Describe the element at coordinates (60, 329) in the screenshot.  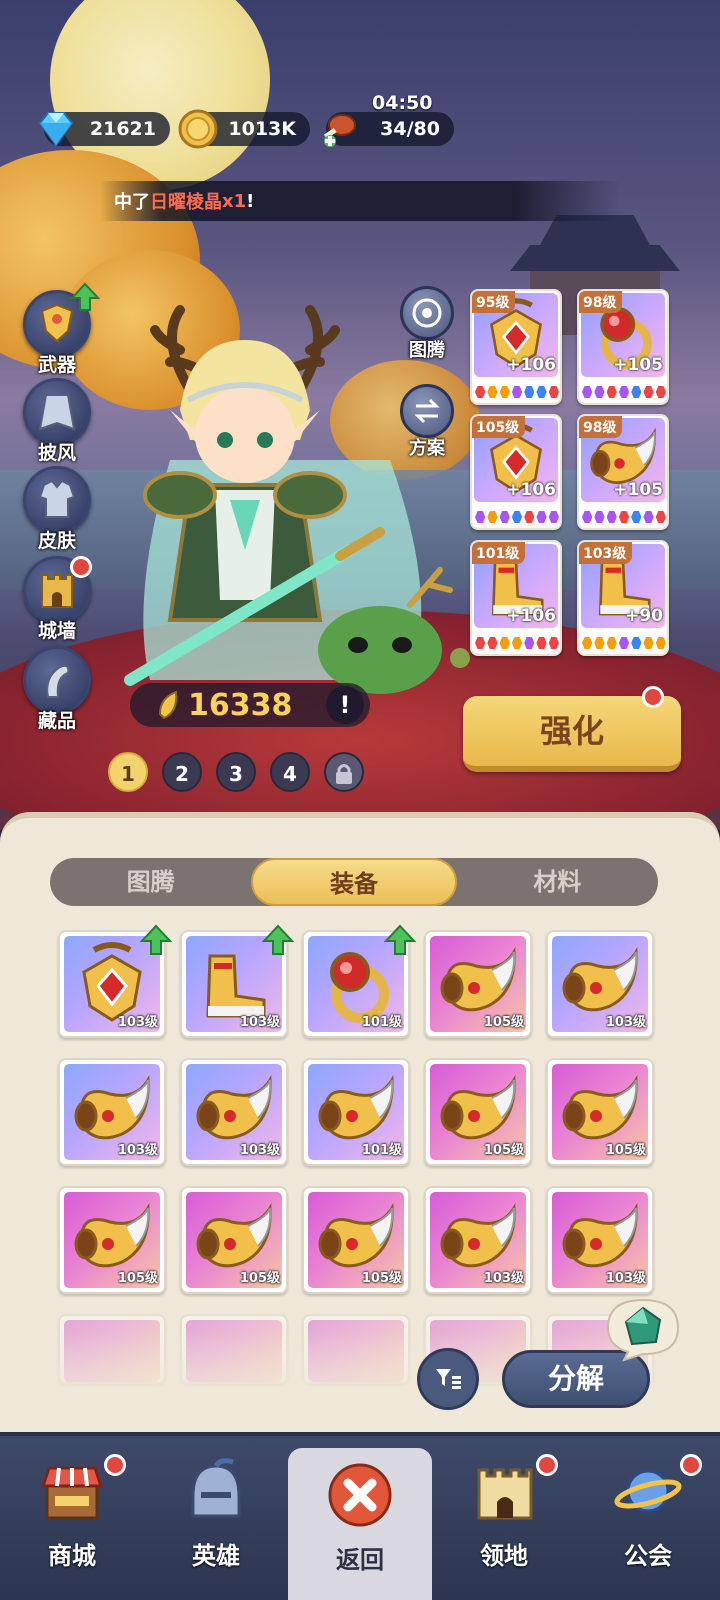
I see `side-weapon-button: 武器` at that location.